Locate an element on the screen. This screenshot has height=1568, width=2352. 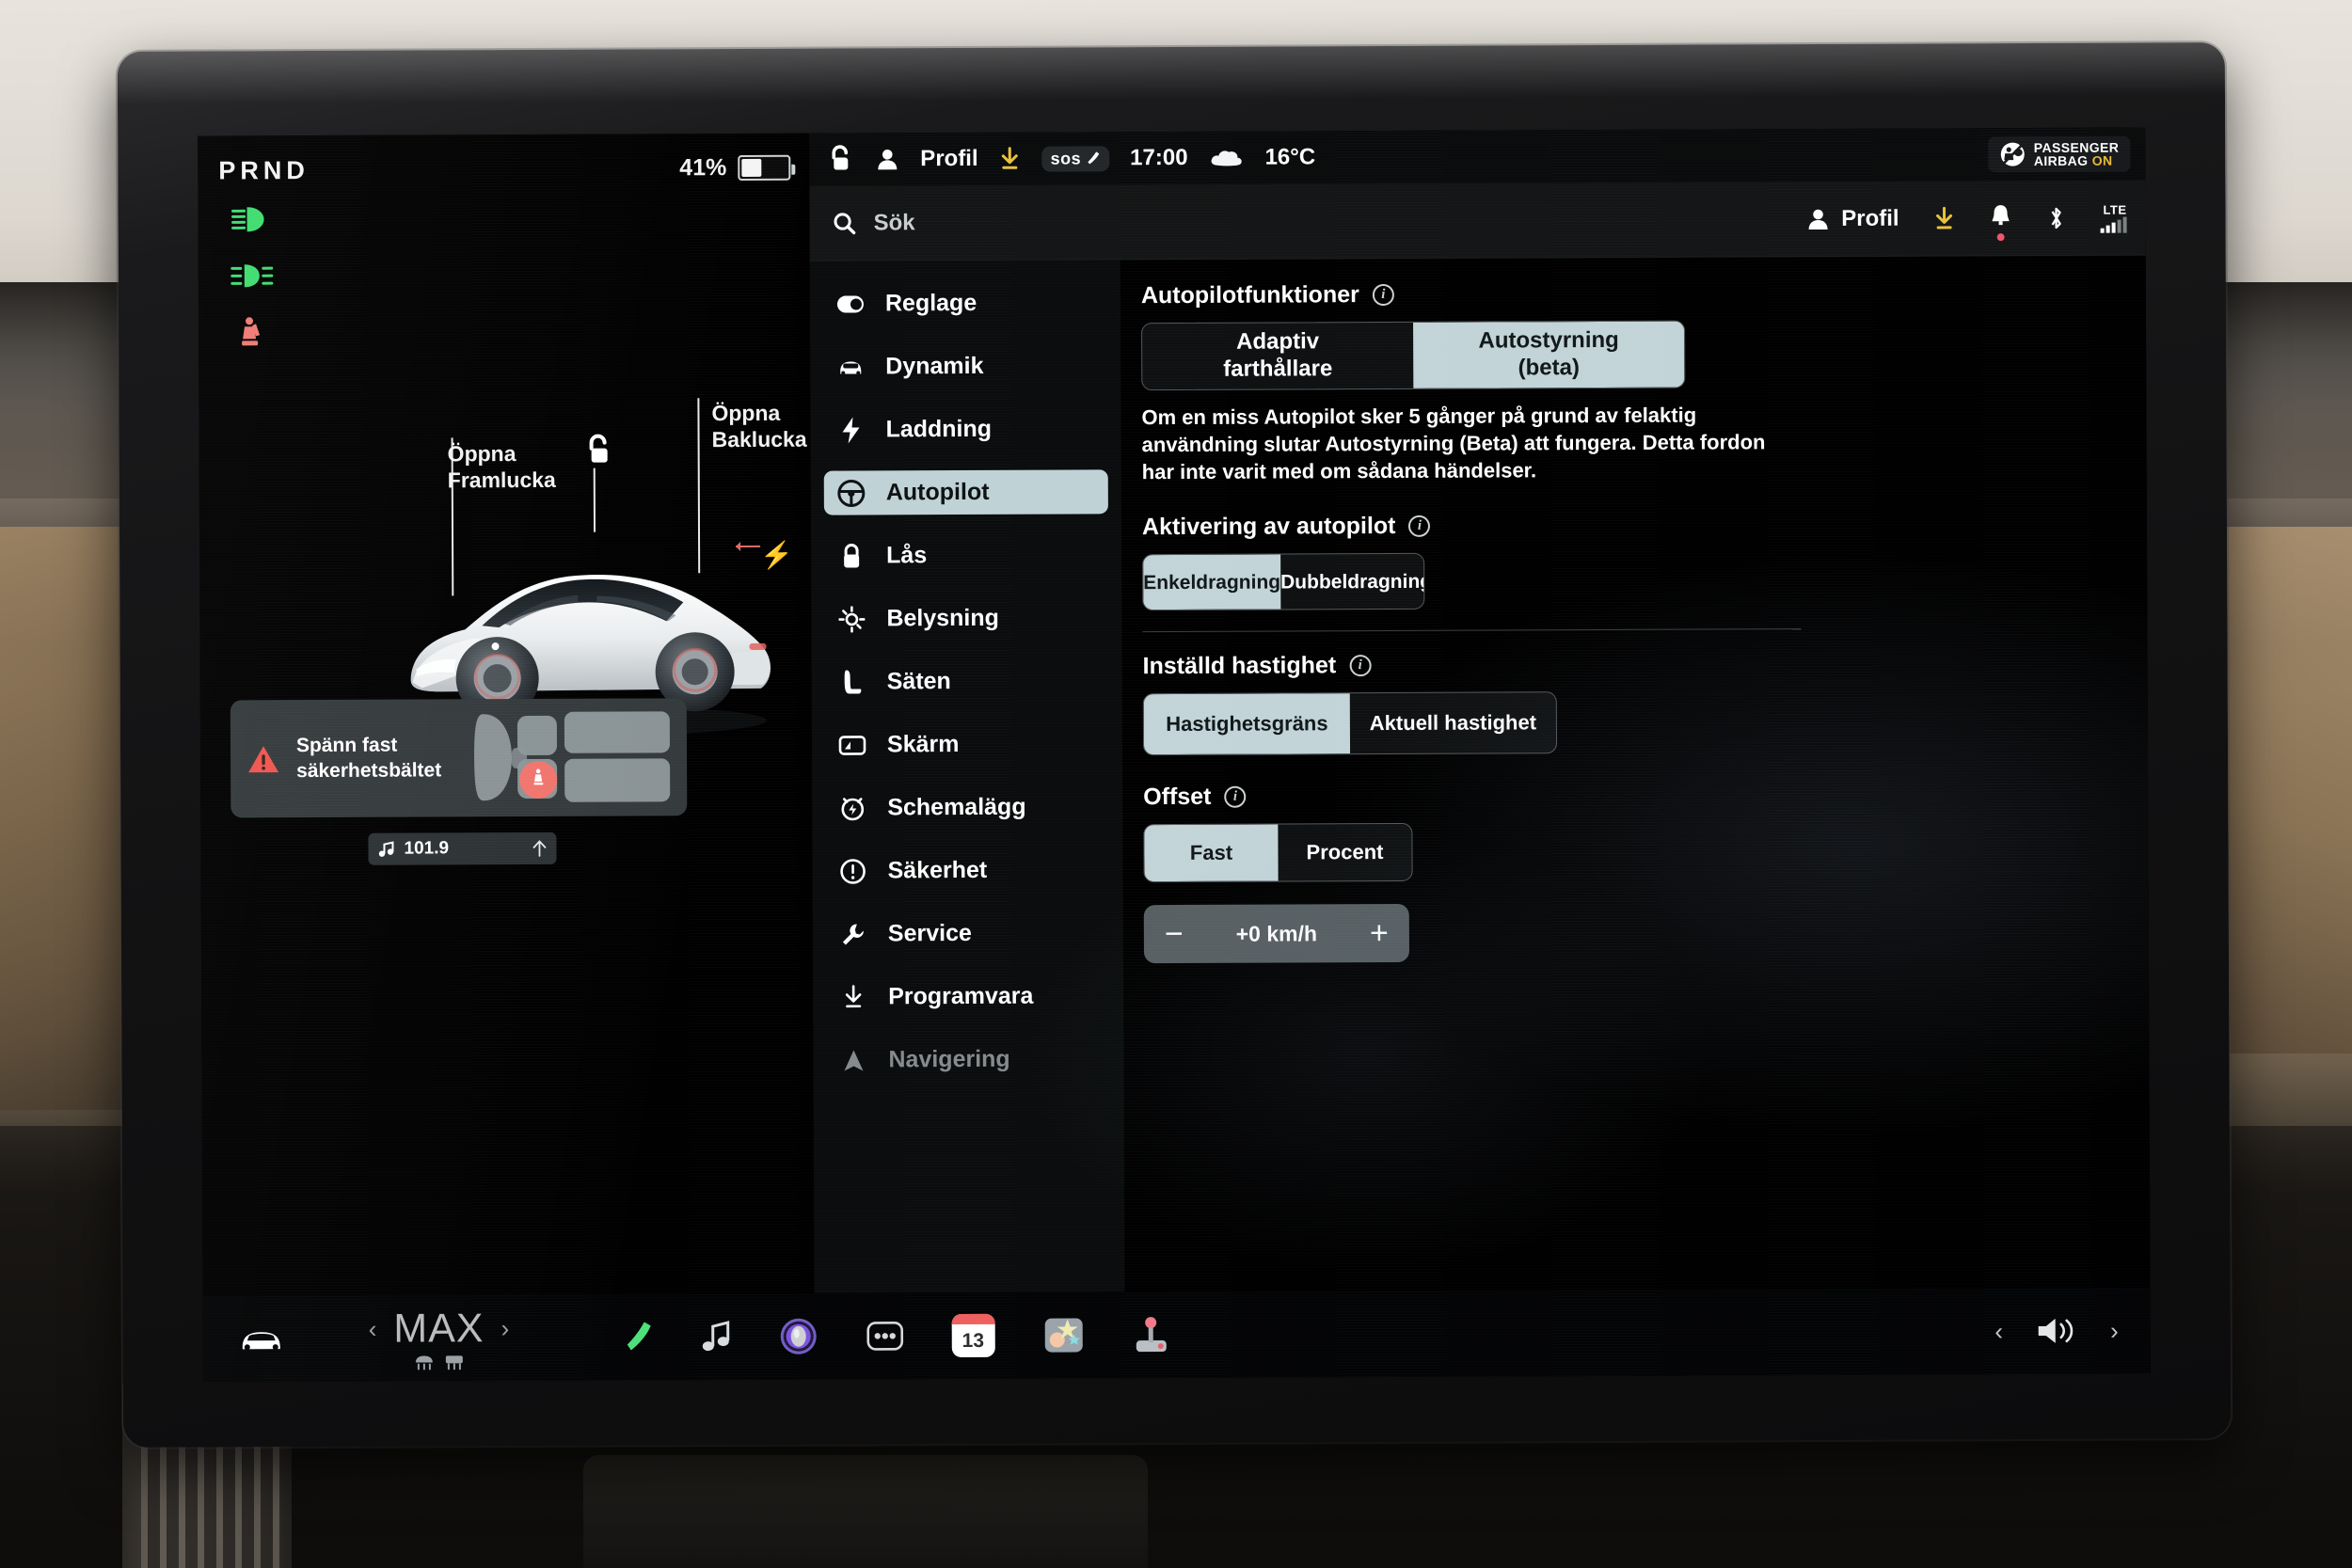
profile-button: Profil is located at coordinates (1852, 218).